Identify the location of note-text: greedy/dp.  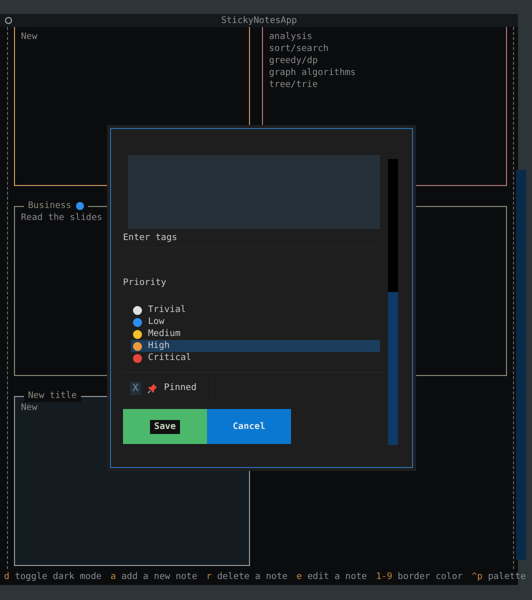
(294, 61).